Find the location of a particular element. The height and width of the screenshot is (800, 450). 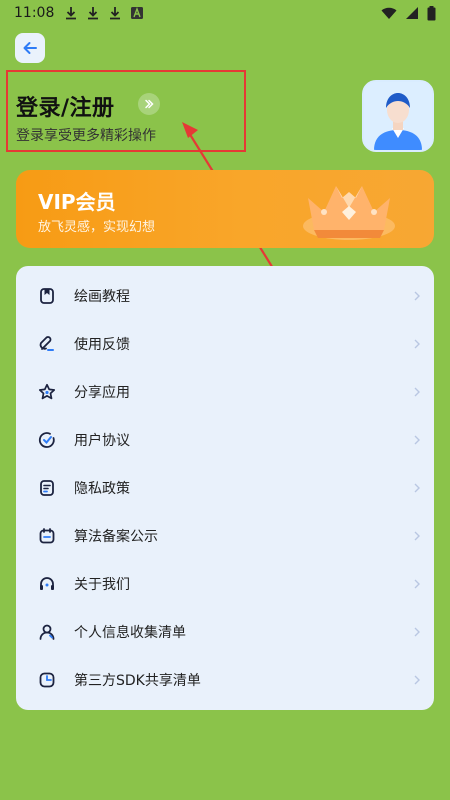

headset-icon is located at coordinates (47, 584).